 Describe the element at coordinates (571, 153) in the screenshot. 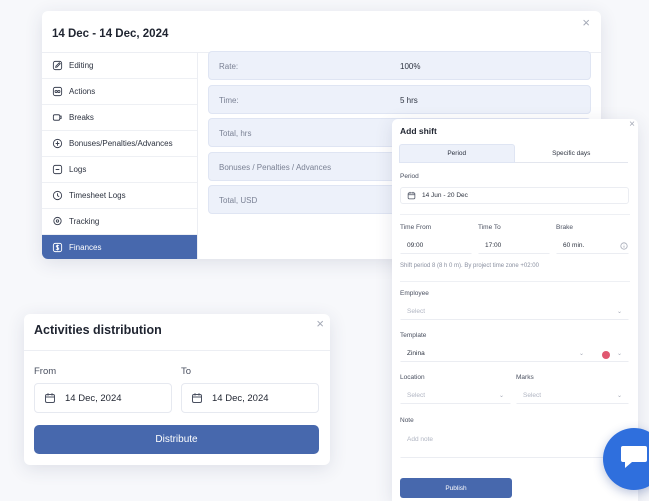

I see `tab-specific-days: Specific days` at that location.